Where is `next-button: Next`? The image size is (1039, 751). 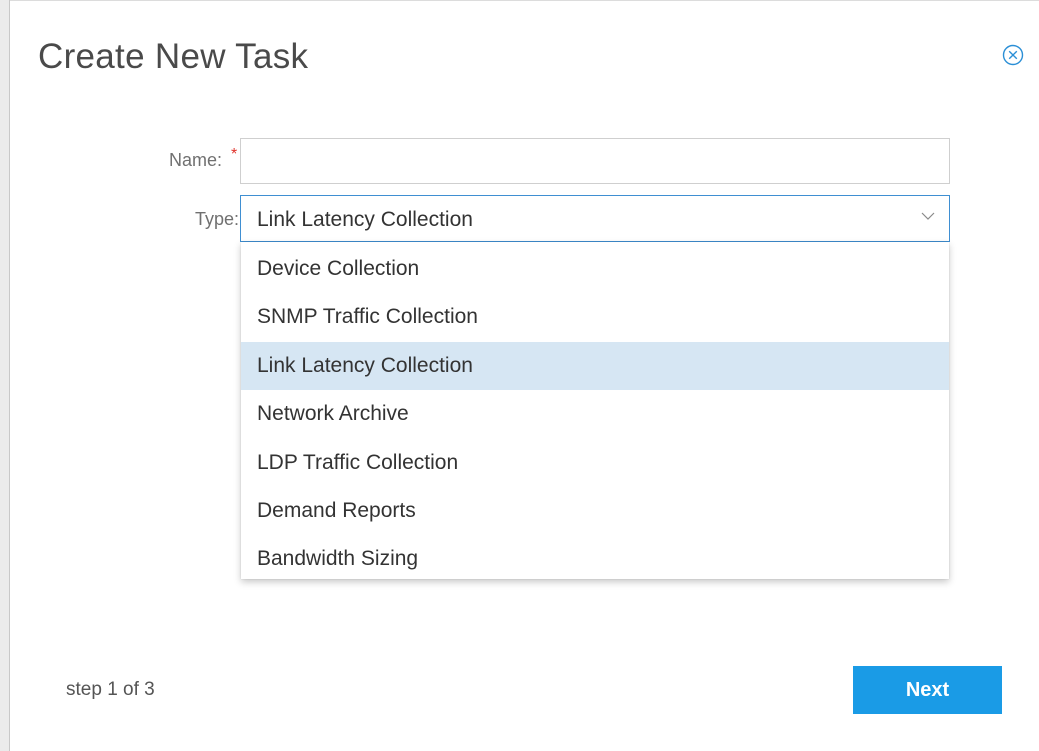
next-button: Next is located at coordinates (927, 690).